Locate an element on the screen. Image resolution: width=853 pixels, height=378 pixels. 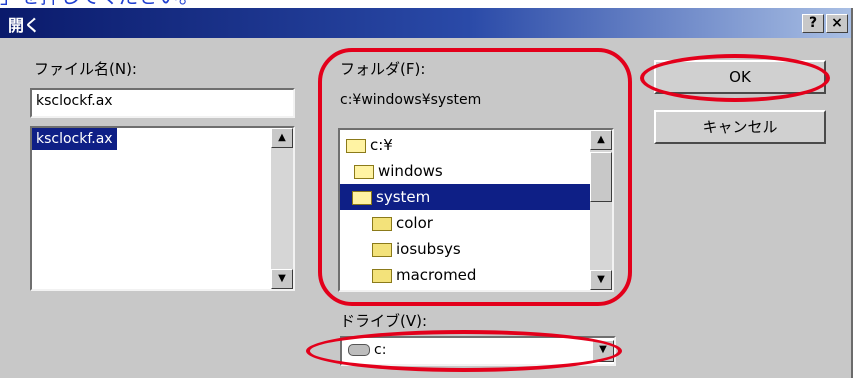
file-name-label: ファイル名(N): is located at coordinates (85, 69).